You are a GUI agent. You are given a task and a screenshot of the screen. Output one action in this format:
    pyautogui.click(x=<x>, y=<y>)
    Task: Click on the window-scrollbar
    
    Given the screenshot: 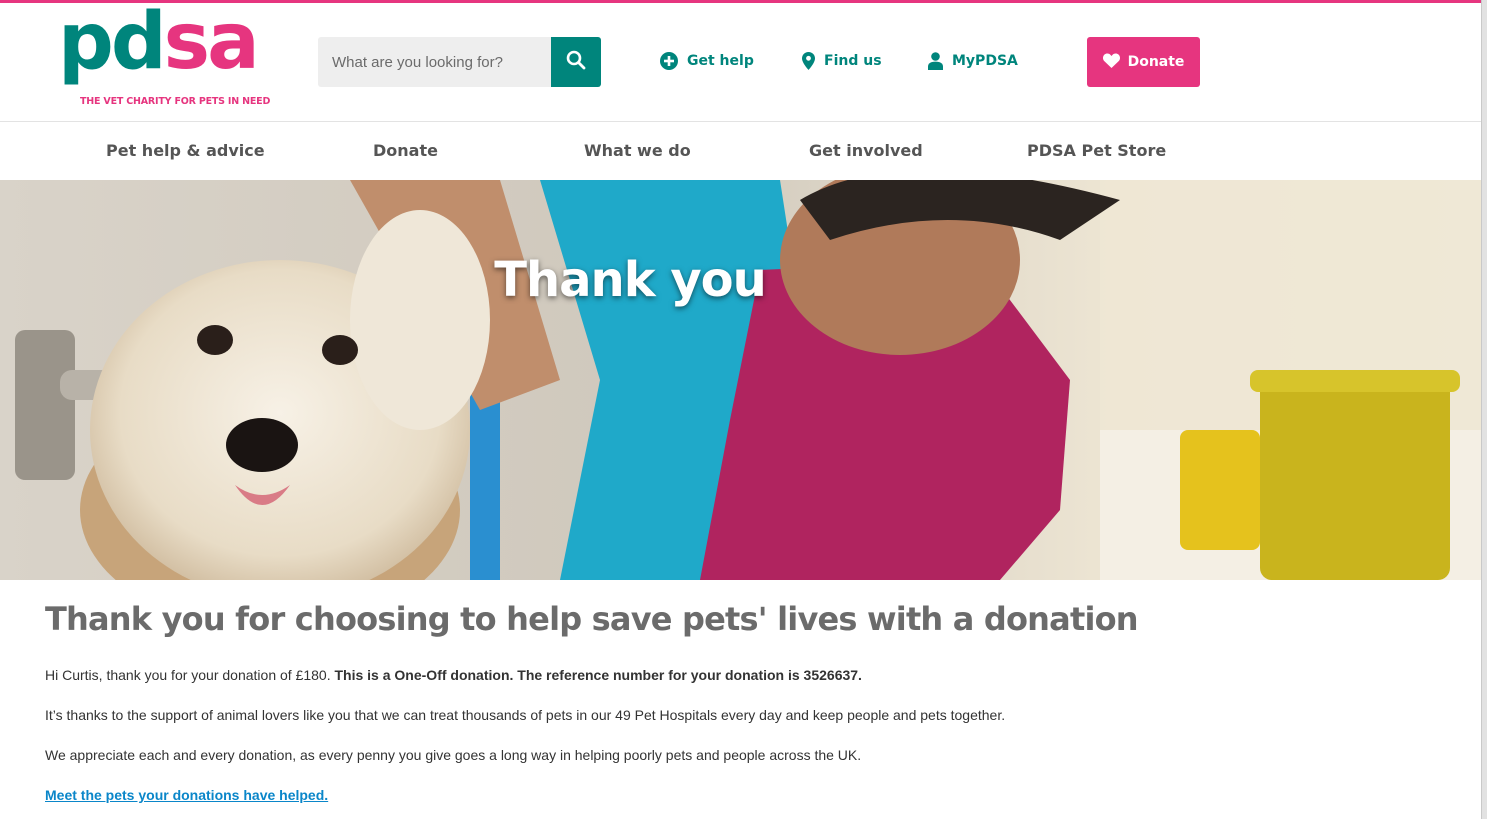 What is the action you would take?
    pyautogui.click(x=1484, y=409)
    